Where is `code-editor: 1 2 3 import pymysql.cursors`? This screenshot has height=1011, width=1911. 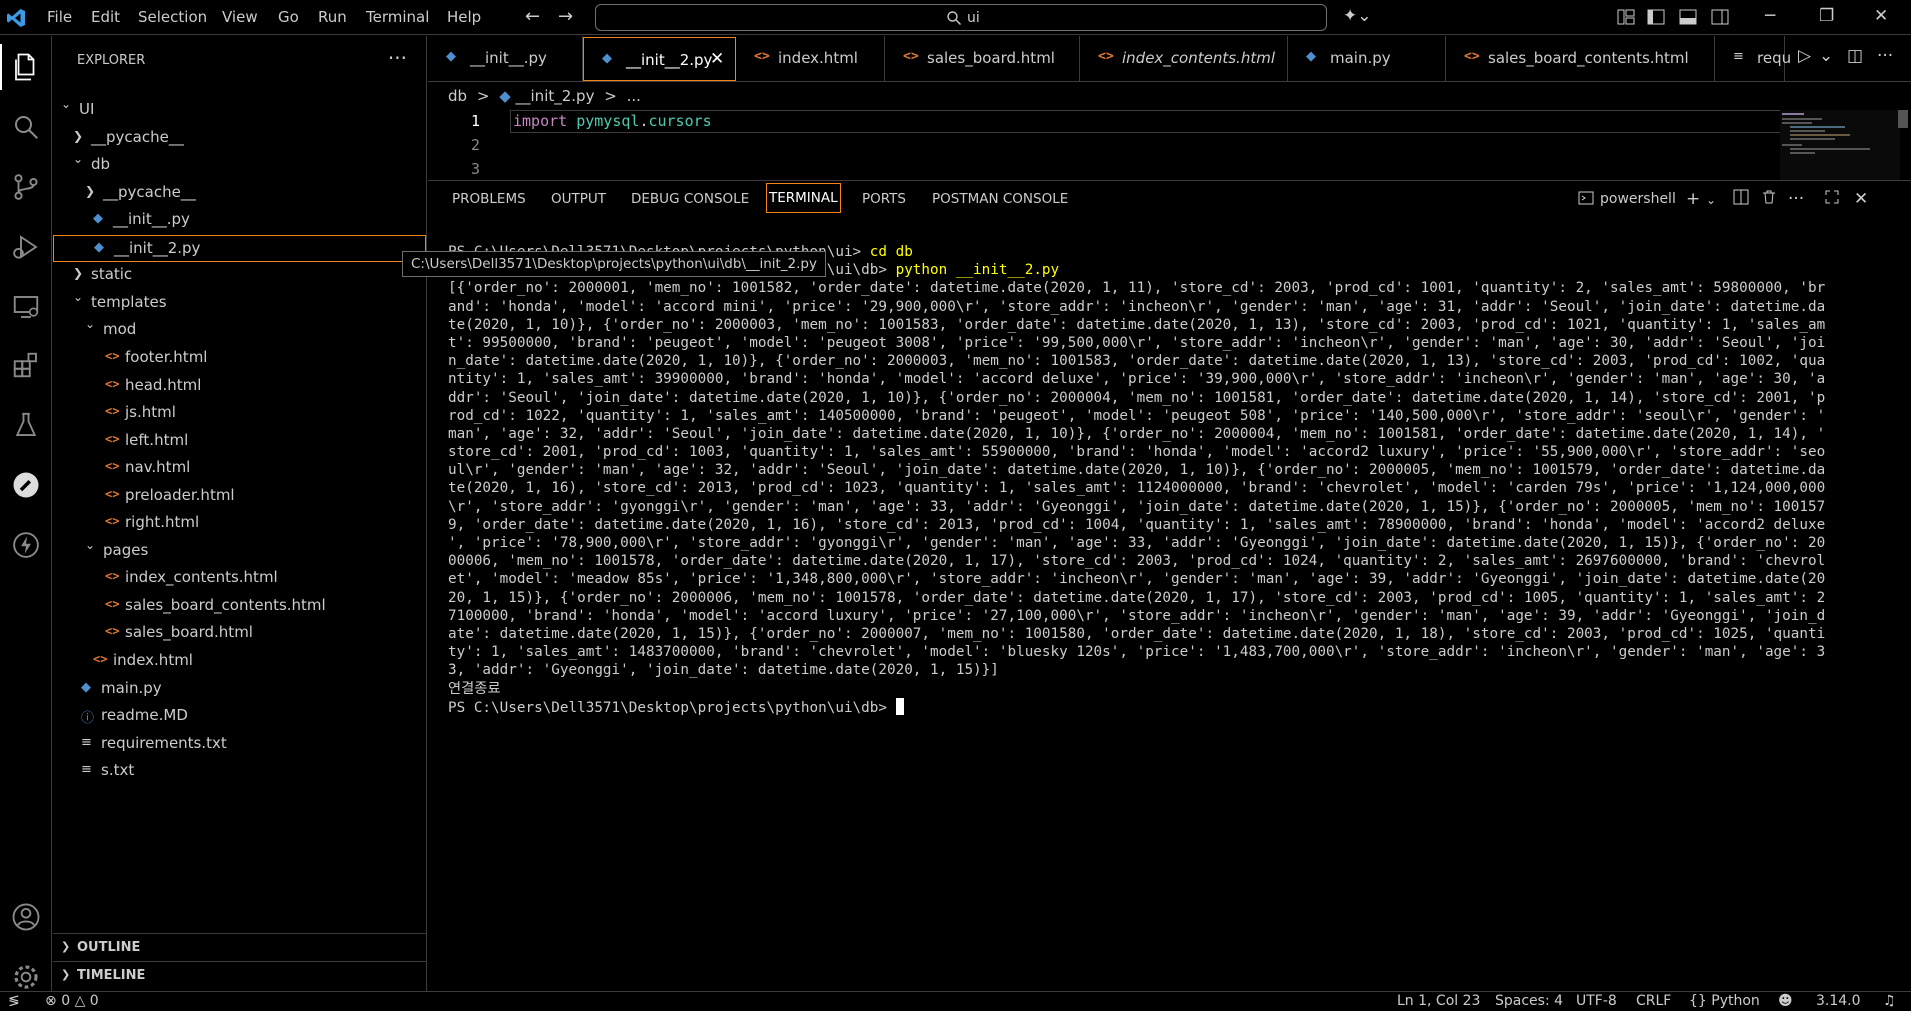 code-editor: 1 2 3 import pymysql.cursors is located at coordinates (1169, 145).